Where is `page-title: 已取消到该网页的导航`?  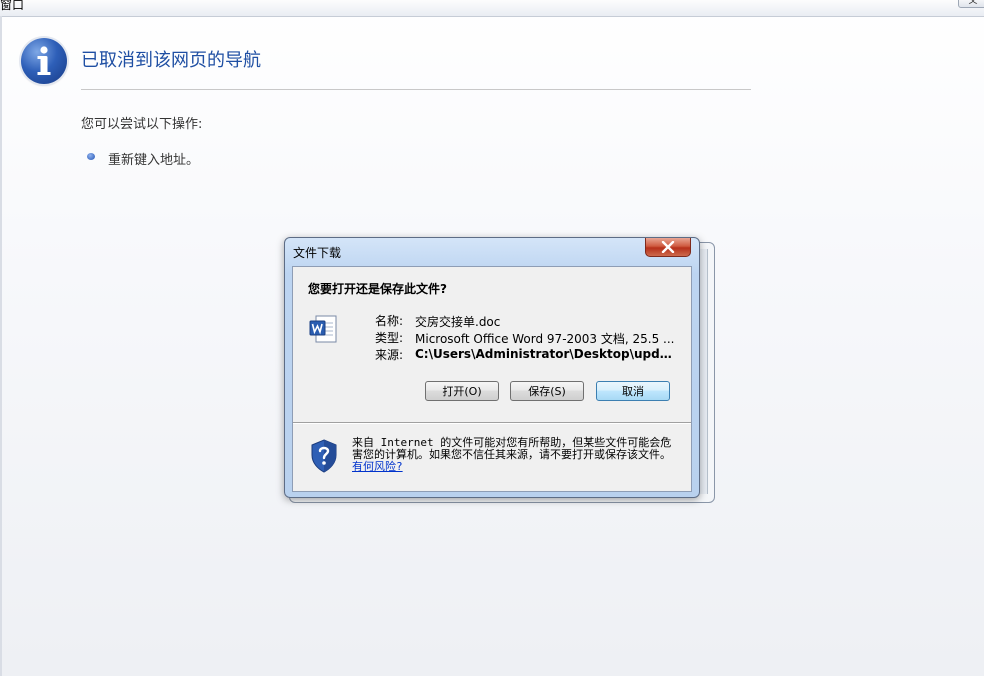
page-title: 已取消到该网页的导航 is located at coordinates (171, 60).